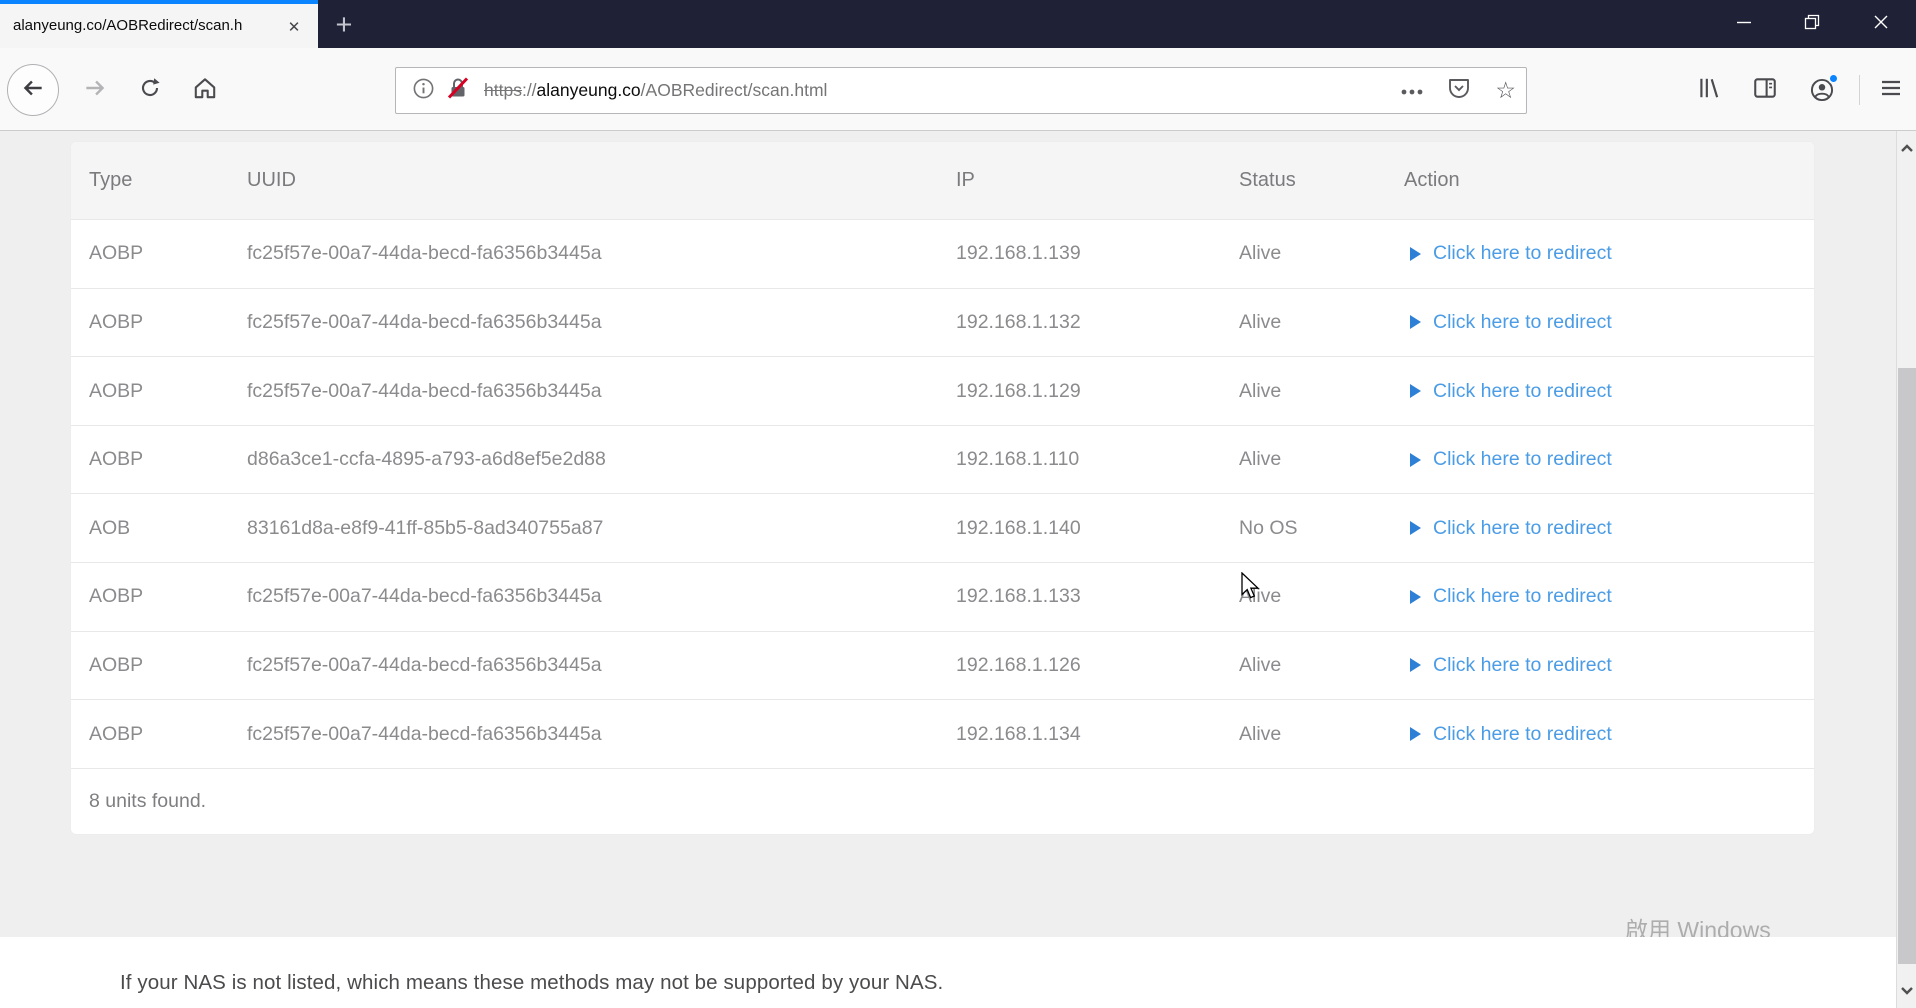  Describe the element at coordinates (1018, 390) in the screenshot. I see `cell-ip: 192.168.1.129` at that location.